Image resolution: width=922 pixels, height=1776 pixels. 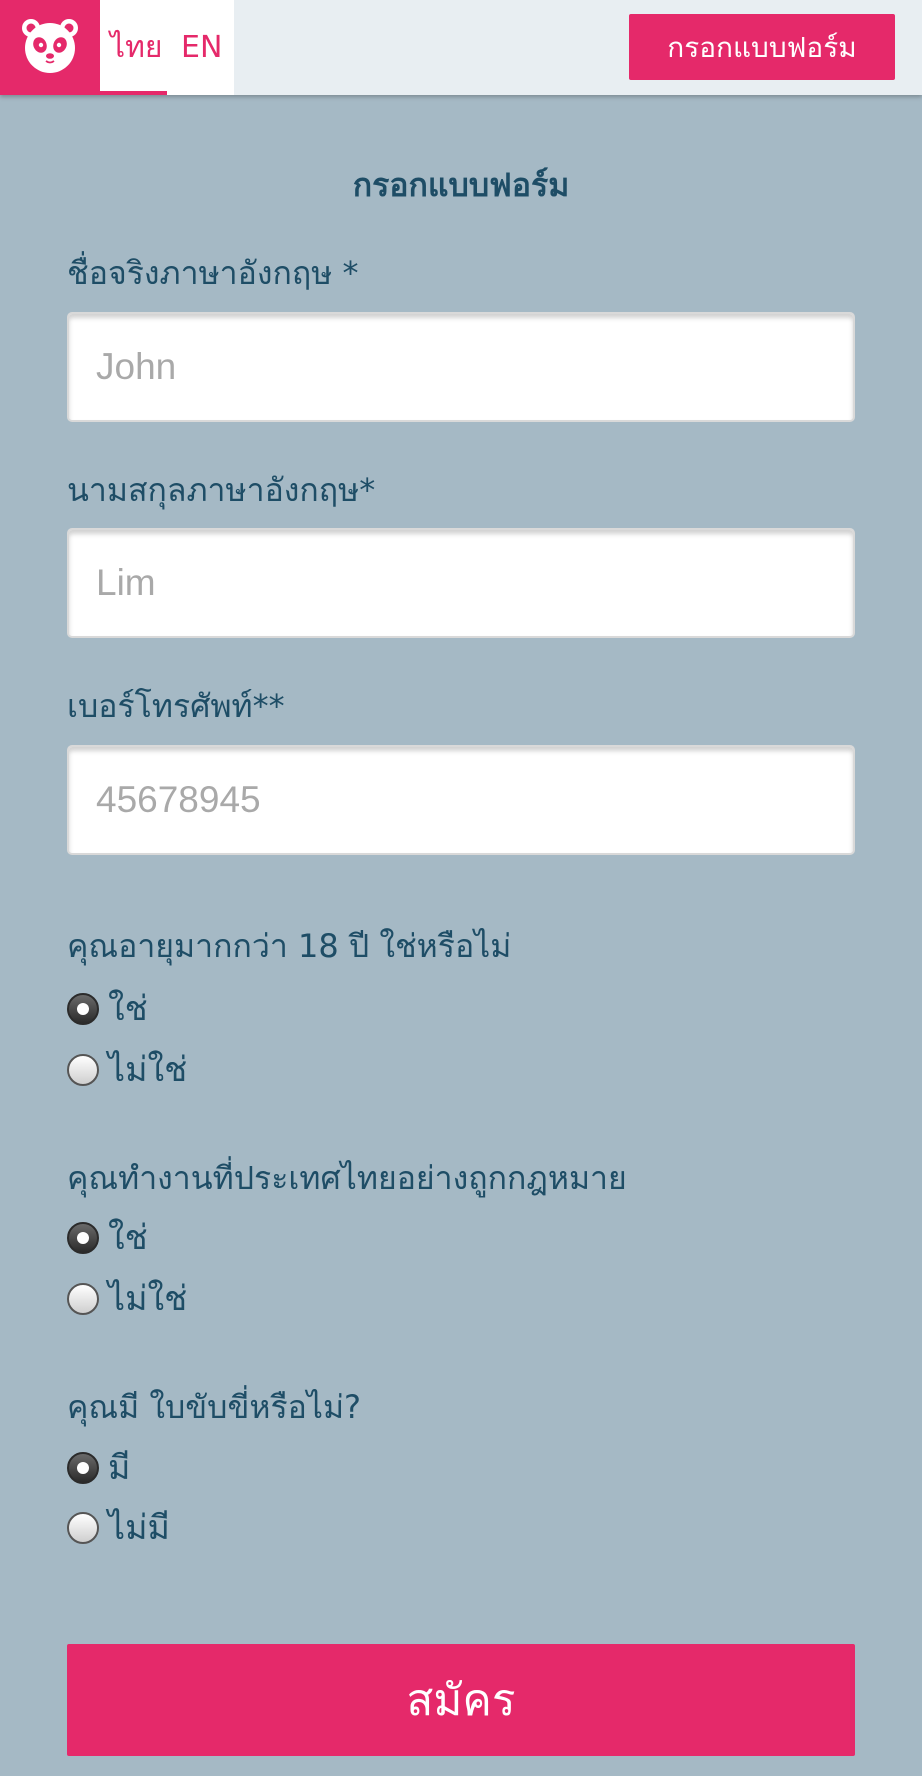 What do you see at coordinates (214, 1407) in the screenshot?
I see `license-question-label: คุณมี ใบขับขี่หรือไม่?` at bounding box center [214, 1407].